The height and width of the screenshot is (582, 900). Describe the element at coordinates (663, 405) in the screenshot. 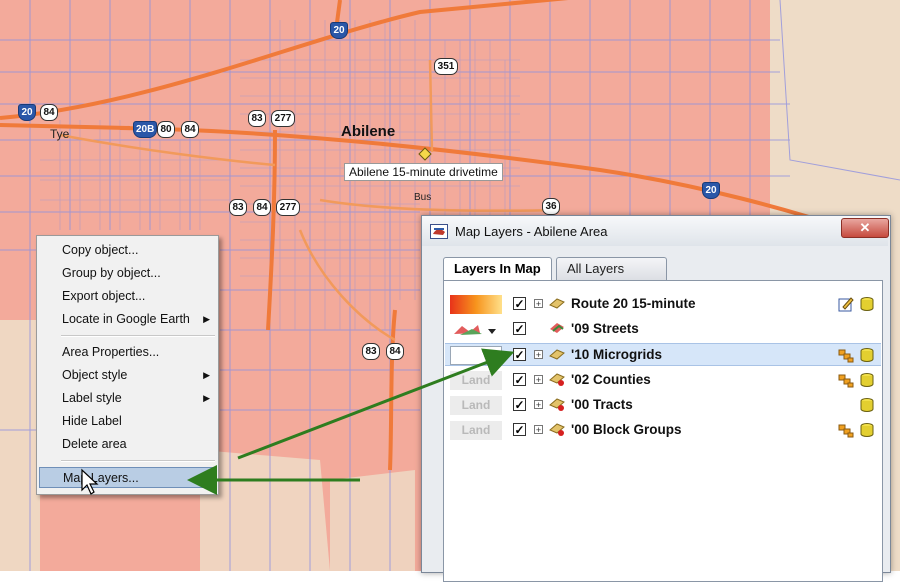

I see `layer-row: Land ✓ + '00 Tracts` at that location.